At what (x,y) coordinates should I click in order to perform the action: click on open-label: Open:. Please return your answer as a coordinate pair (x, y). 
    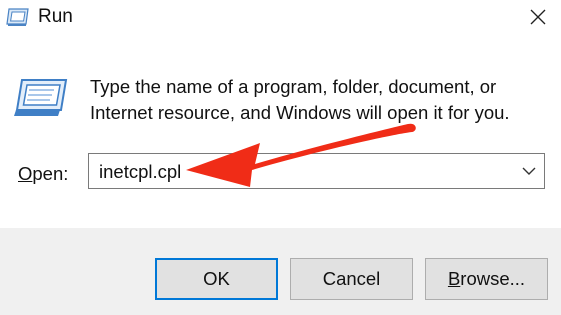
    Looking at the image, I should click on (43, 174).